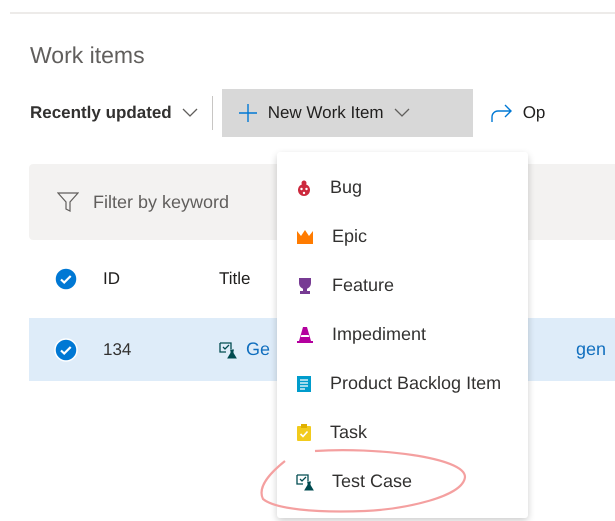 The image size is (615, 521). Describe the element at coordinates (112, 279) in the screenshot. I see `column-header: ID` at that location.